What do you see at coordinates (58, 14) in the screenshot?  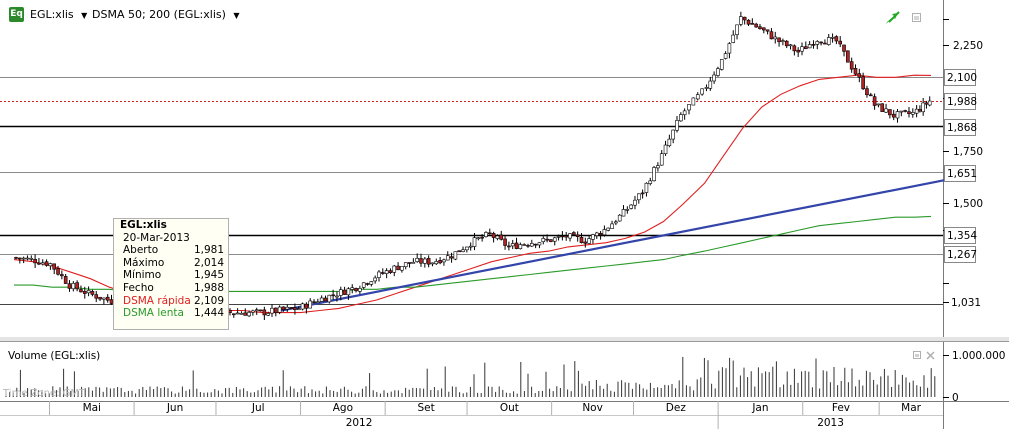 I see `symbol-dropdown: EGL:xlis ▼` at bounding box center [58, 14].